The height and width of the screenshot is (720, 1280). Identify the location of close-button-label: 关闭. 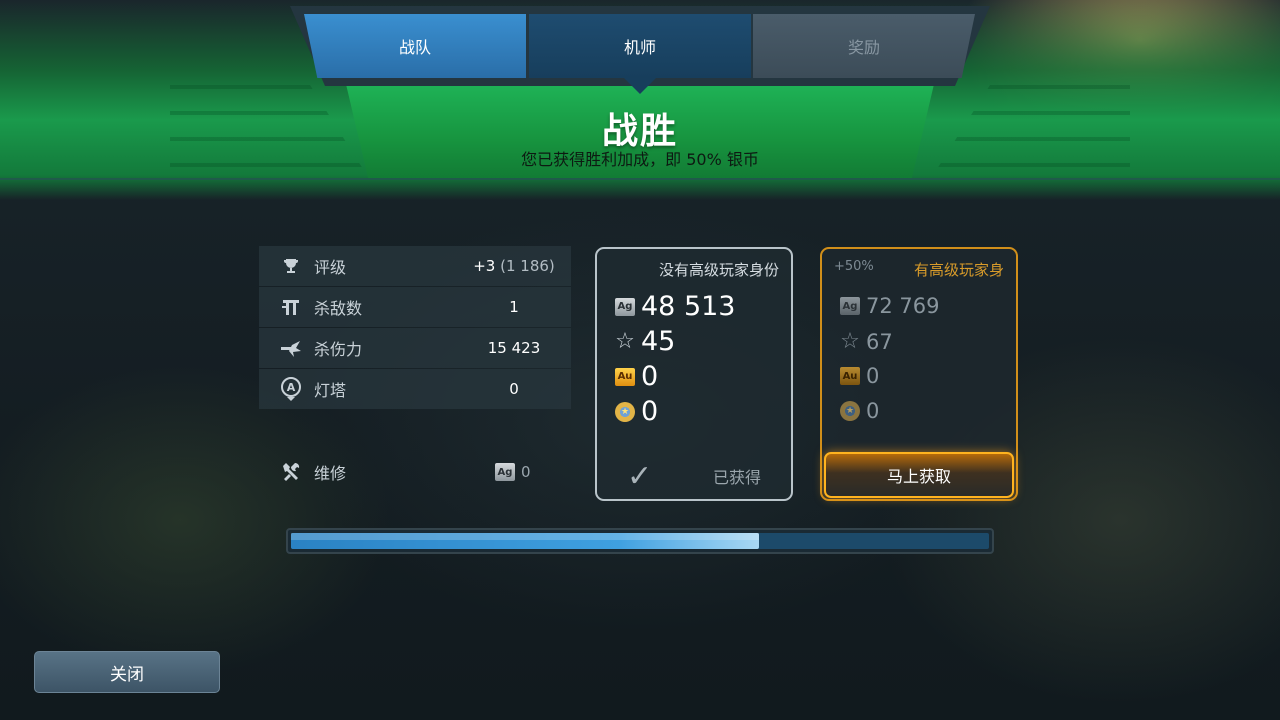
(127, 674).